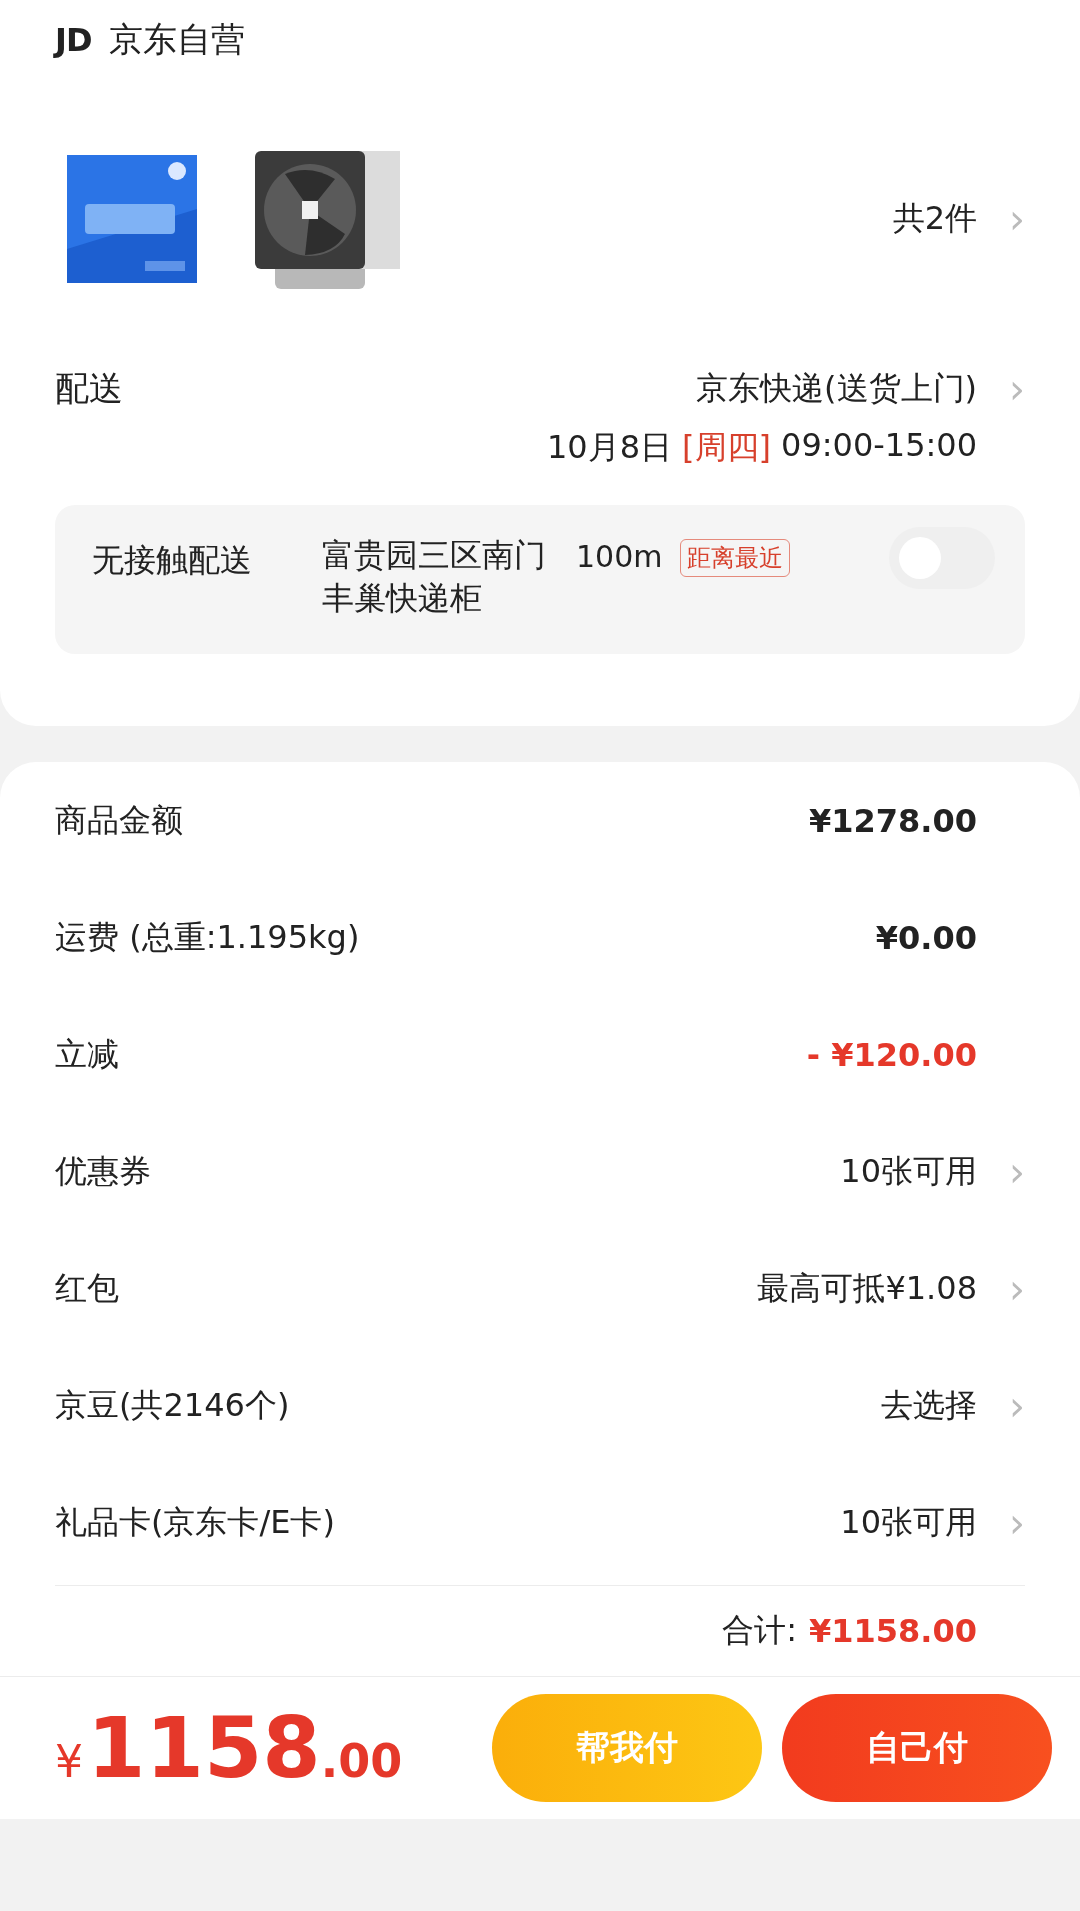  What do you see at coordinates (891, 1054) in the screenshot?
I see `summary-value: - ¥120.00` at bounding box center [891, 1054].